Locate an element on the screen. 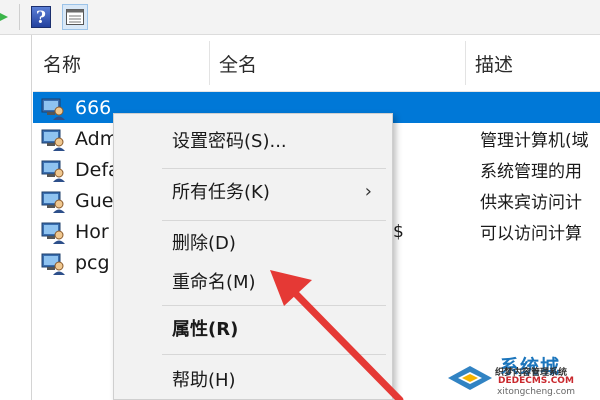 The image size is (600, 400). toolbar: ? is located at coordinates (300, 17).